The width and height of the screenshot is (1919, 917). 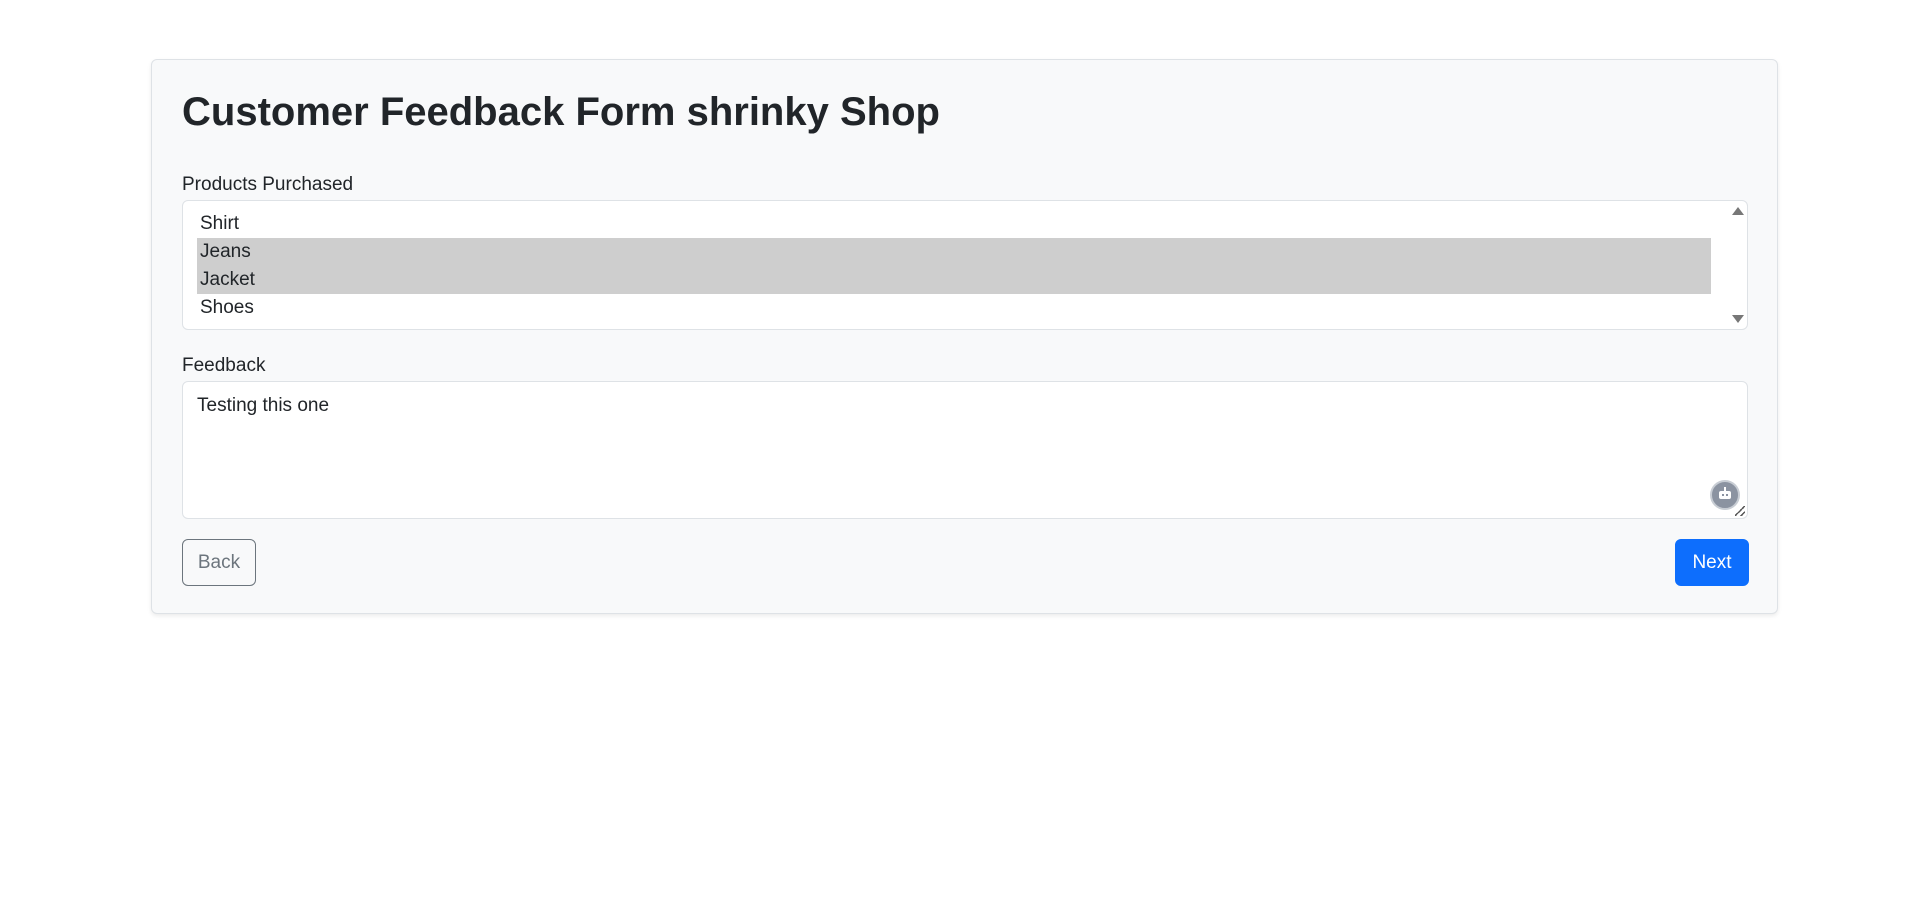 I want to click on scroll-up-arrow-icon, so click(x=1738, y=211).